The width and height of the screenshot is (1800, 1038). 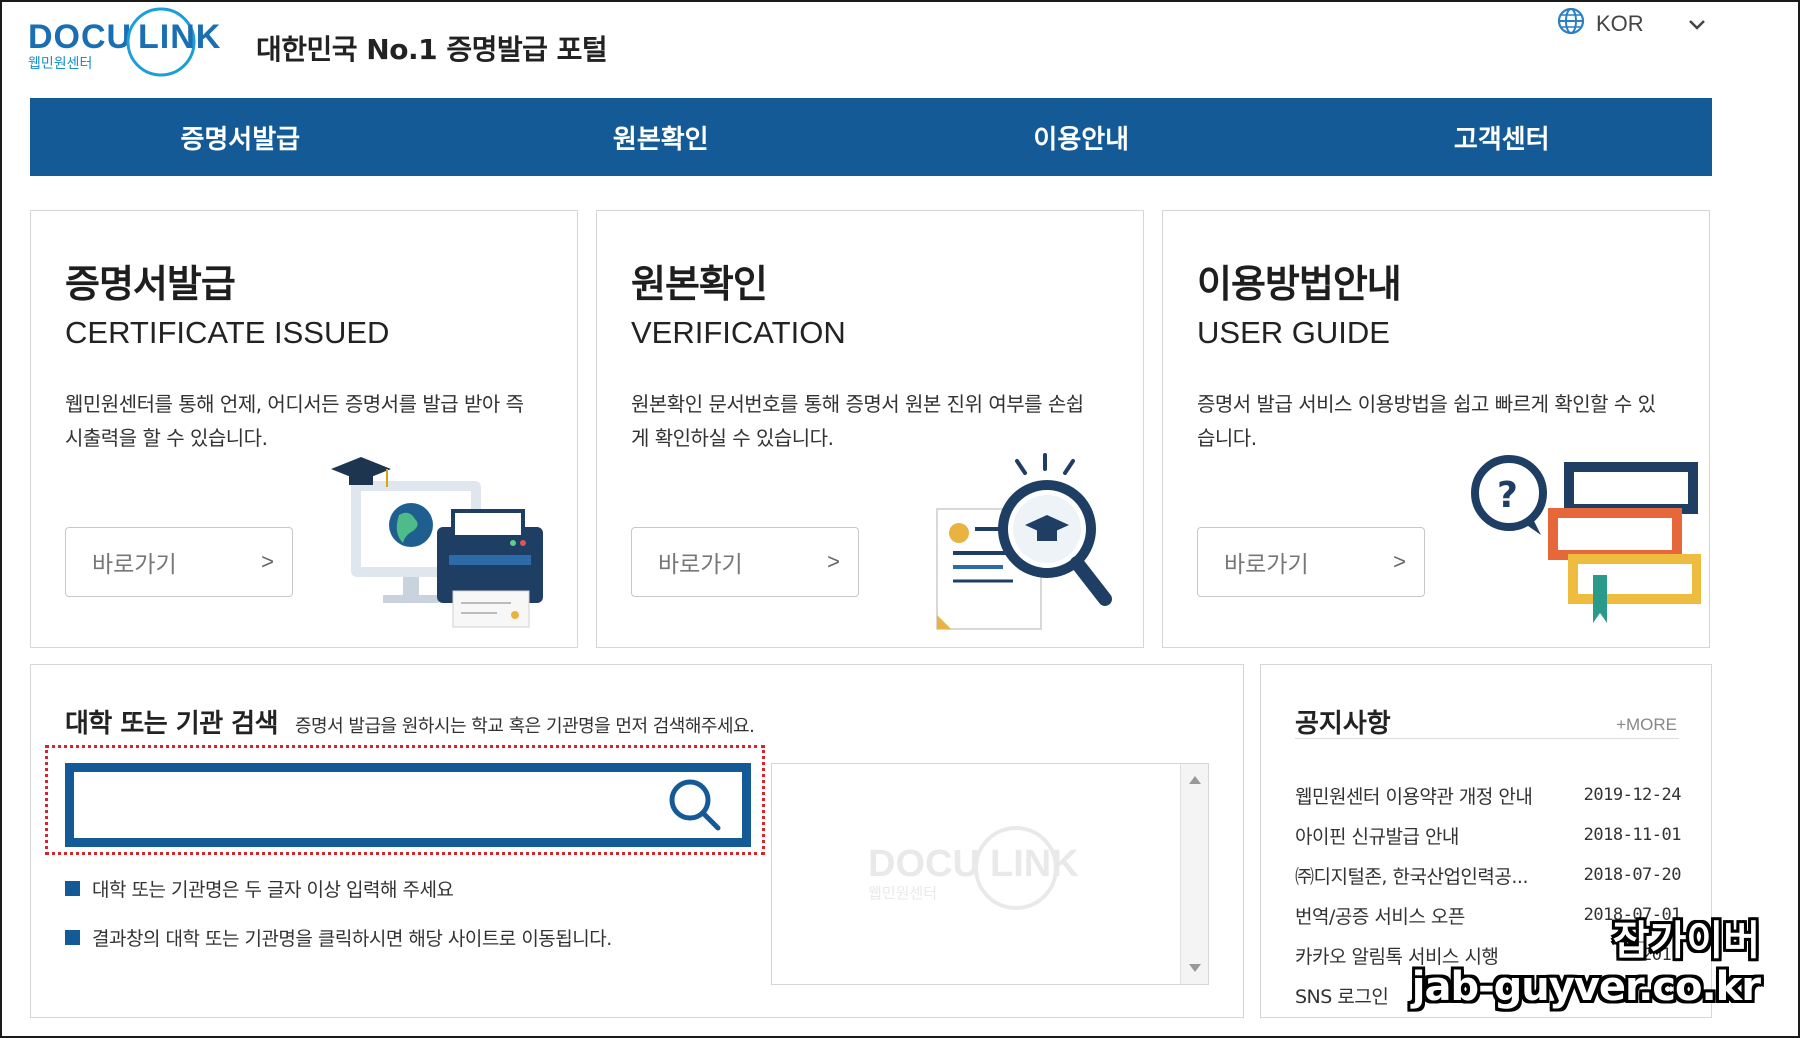 I want to click on search-box, so click(x=408, y=805).